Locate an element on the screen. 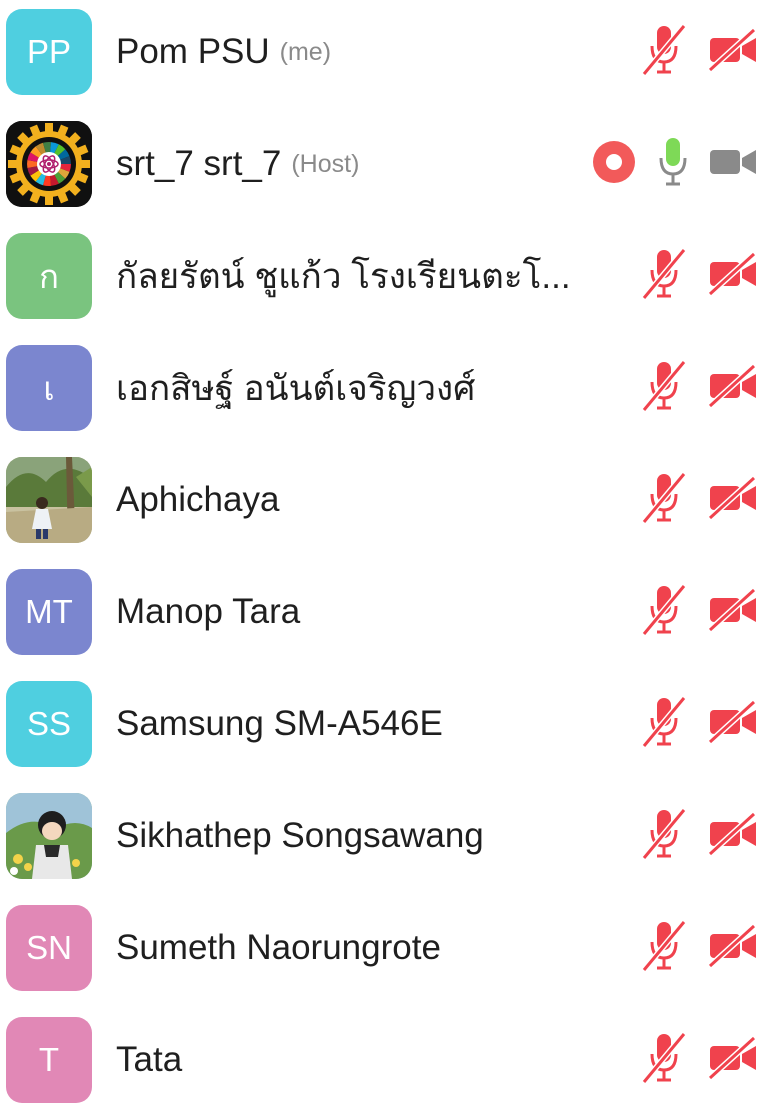 The height and width of the screenshot is (1116, 758). avatar-initials: SN is located at coordinates (49, 947).